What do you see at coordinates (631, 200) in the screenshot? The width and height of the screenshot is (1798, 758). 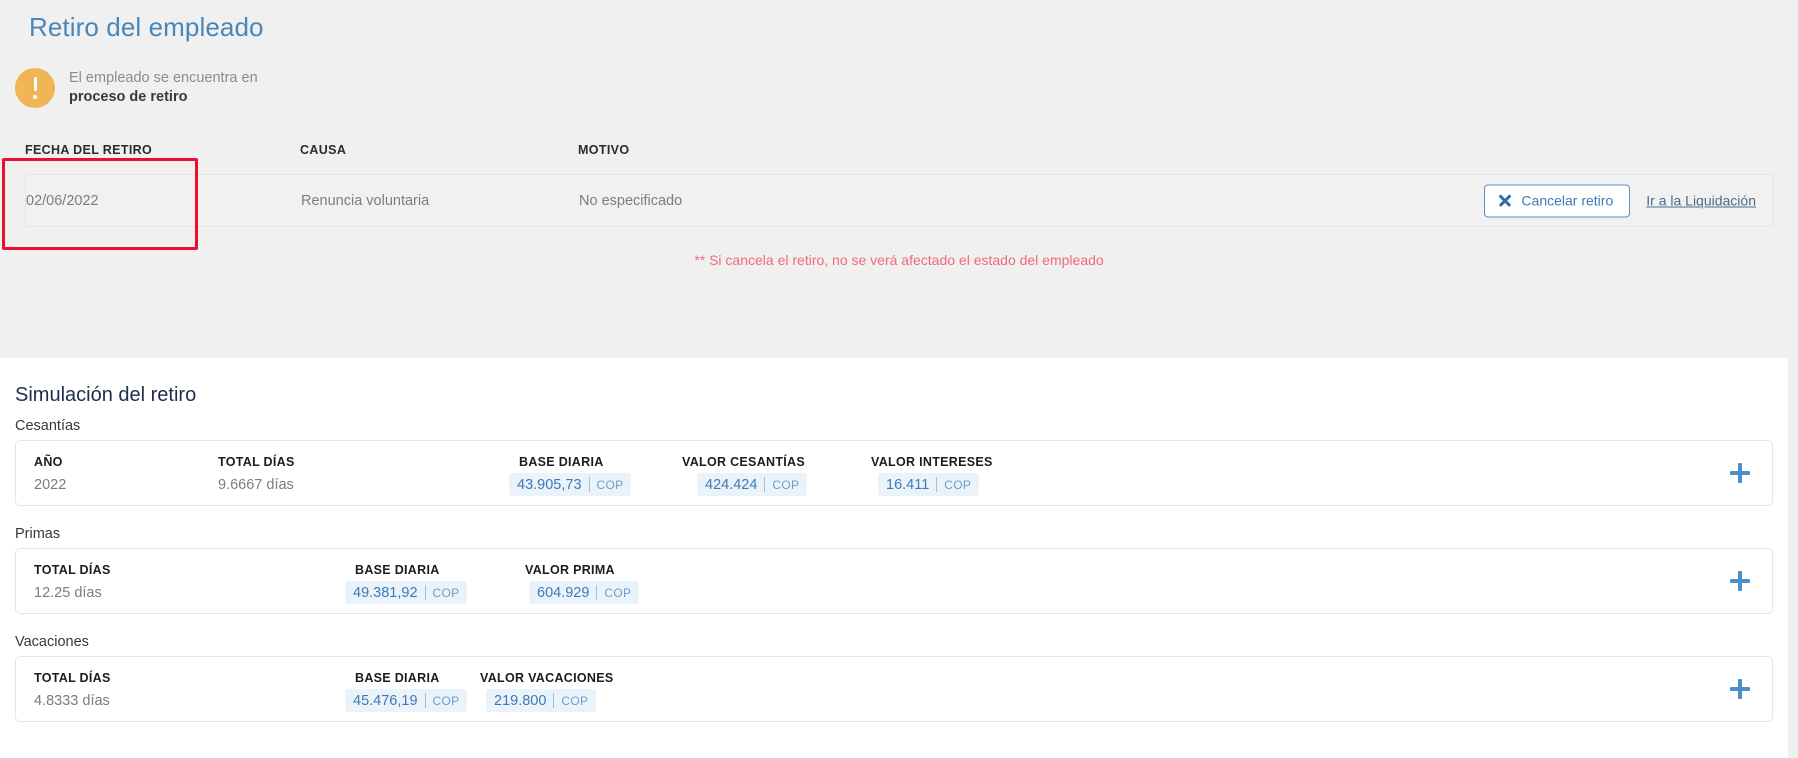 I see `cell-motivo: No especificado` at bounding box center [631, 200].